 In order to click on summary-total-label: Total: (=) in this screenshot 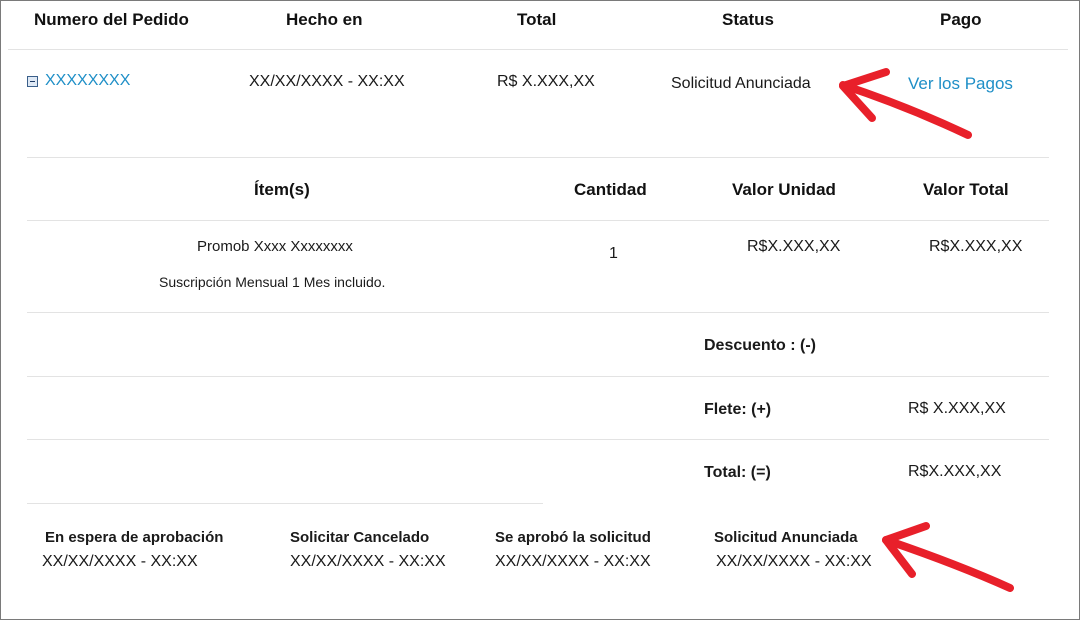, I will do `click(737, 472)`.